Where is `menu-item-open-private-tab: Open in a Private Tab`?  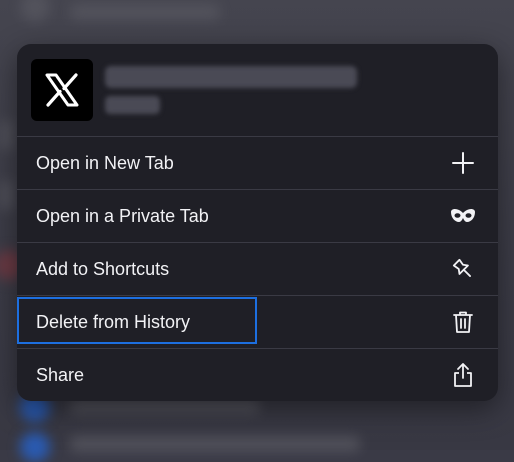 menu-item-open-private-tab: Open in a Private Tab is located at coordinates (257, 215).